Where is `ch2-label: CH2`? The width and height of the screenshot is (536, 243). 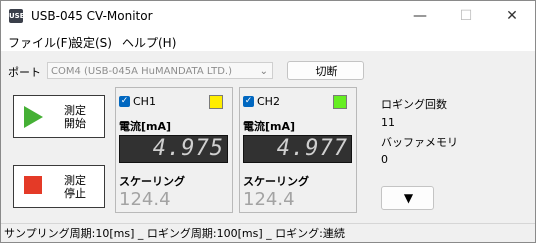
ch2-label: CH2 is located at coordinates (268, 101).